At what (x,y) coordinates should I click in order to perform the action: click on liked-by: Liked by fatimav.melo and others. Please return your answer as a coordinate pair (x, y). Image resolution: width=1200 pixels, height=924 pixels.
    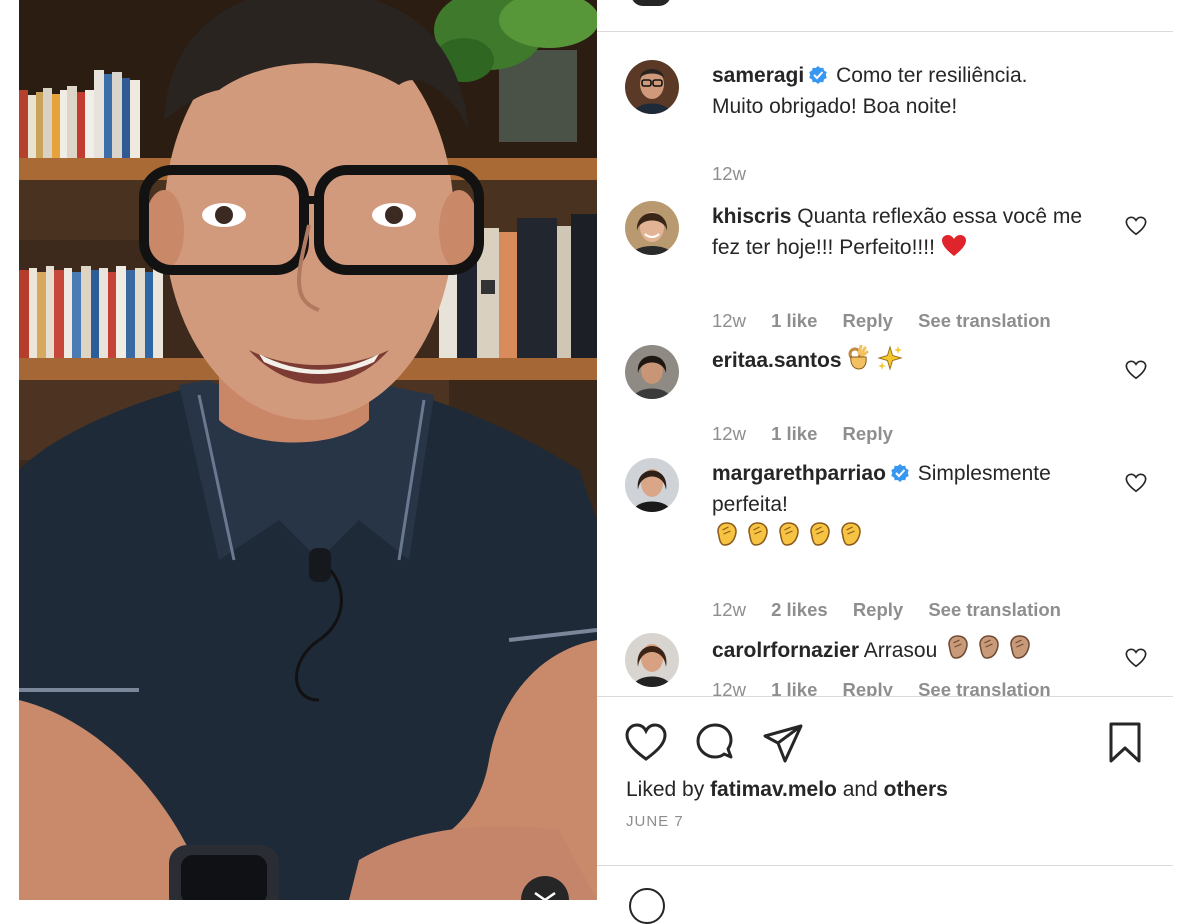
    Looking at the image, I should click on (787, 790).